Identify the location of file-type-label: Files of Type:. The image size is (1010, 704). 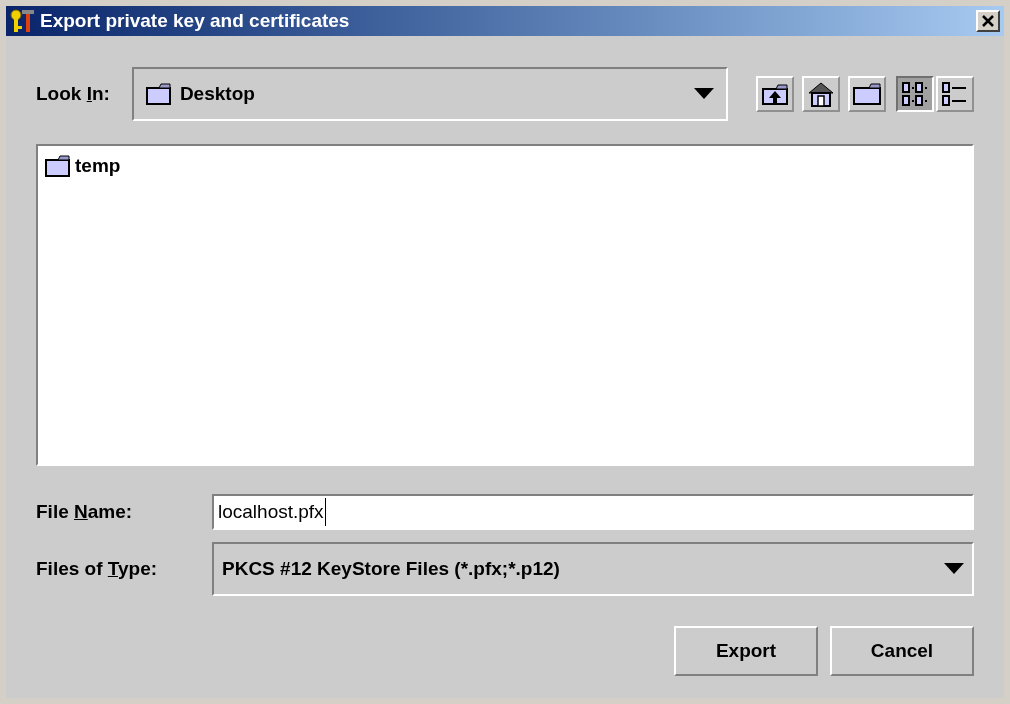
(97, 568).